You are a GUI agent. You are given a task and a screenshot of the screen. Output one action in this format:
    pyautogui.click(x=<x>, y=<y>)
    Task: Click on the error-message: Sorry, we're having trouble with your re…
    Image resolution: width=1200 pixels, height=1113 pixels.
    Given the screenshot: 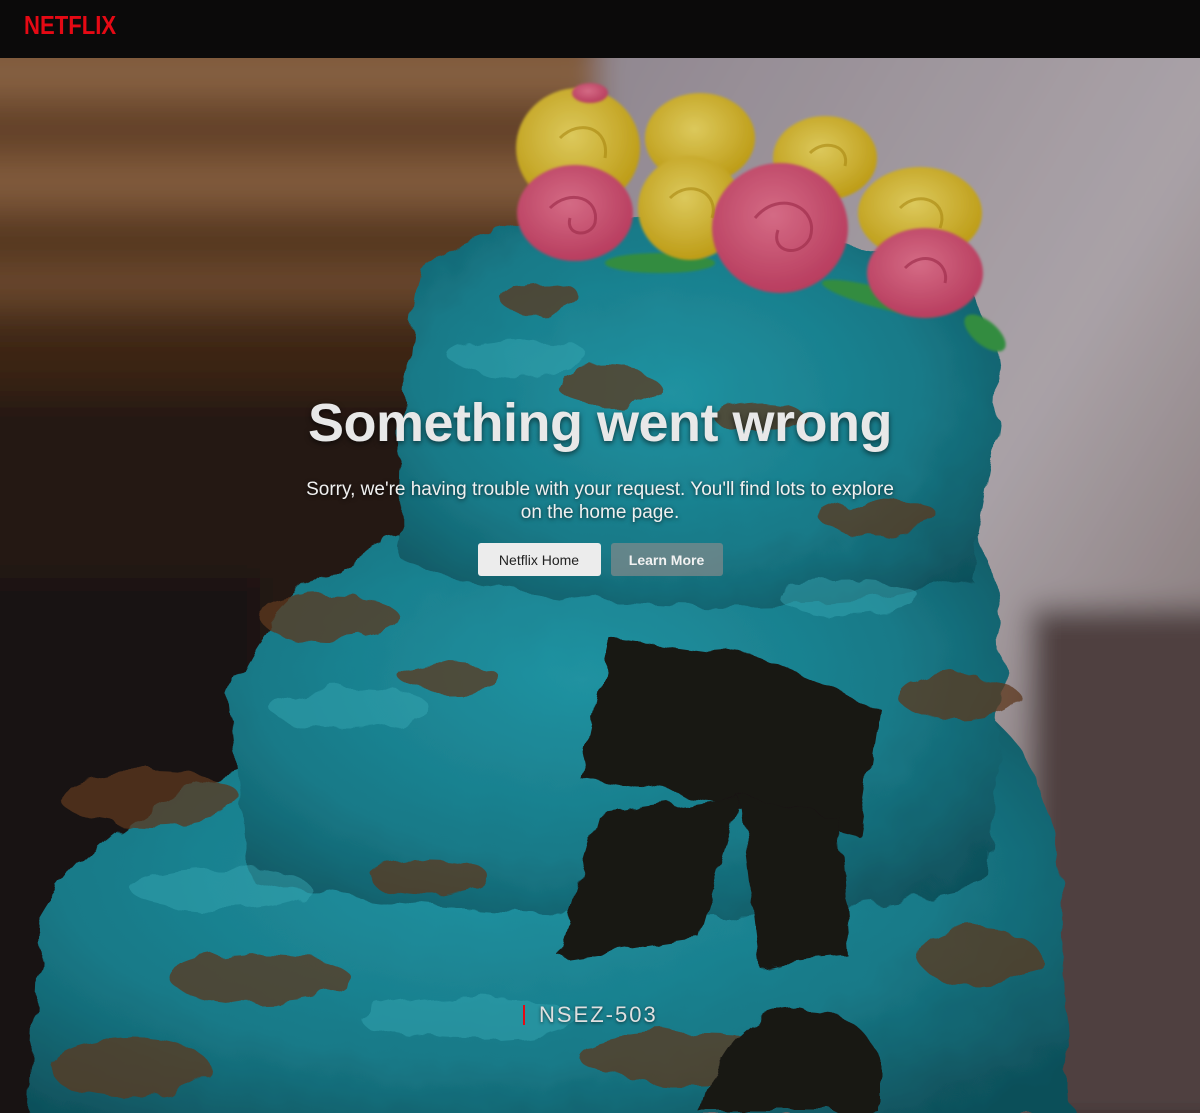 What is the action you would take?
    pyautogui.click(x=600, y=501)
    